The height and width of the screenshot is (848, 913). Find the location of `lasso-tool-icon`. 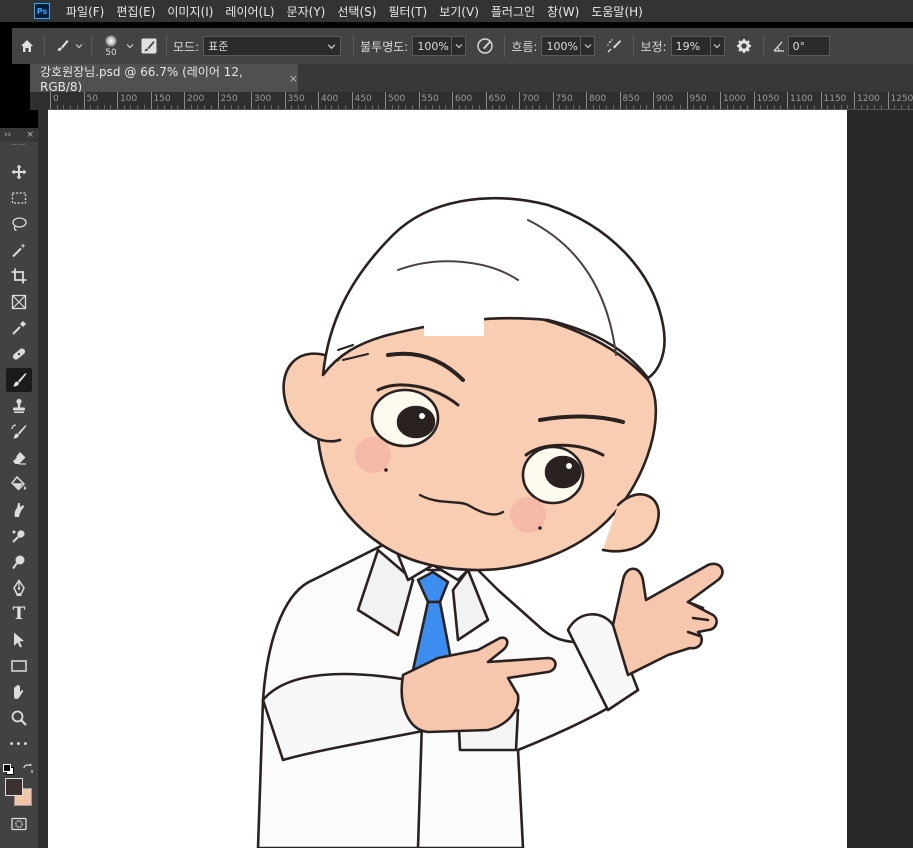

lasso-tool-icon is located at coordinates (19, 224).